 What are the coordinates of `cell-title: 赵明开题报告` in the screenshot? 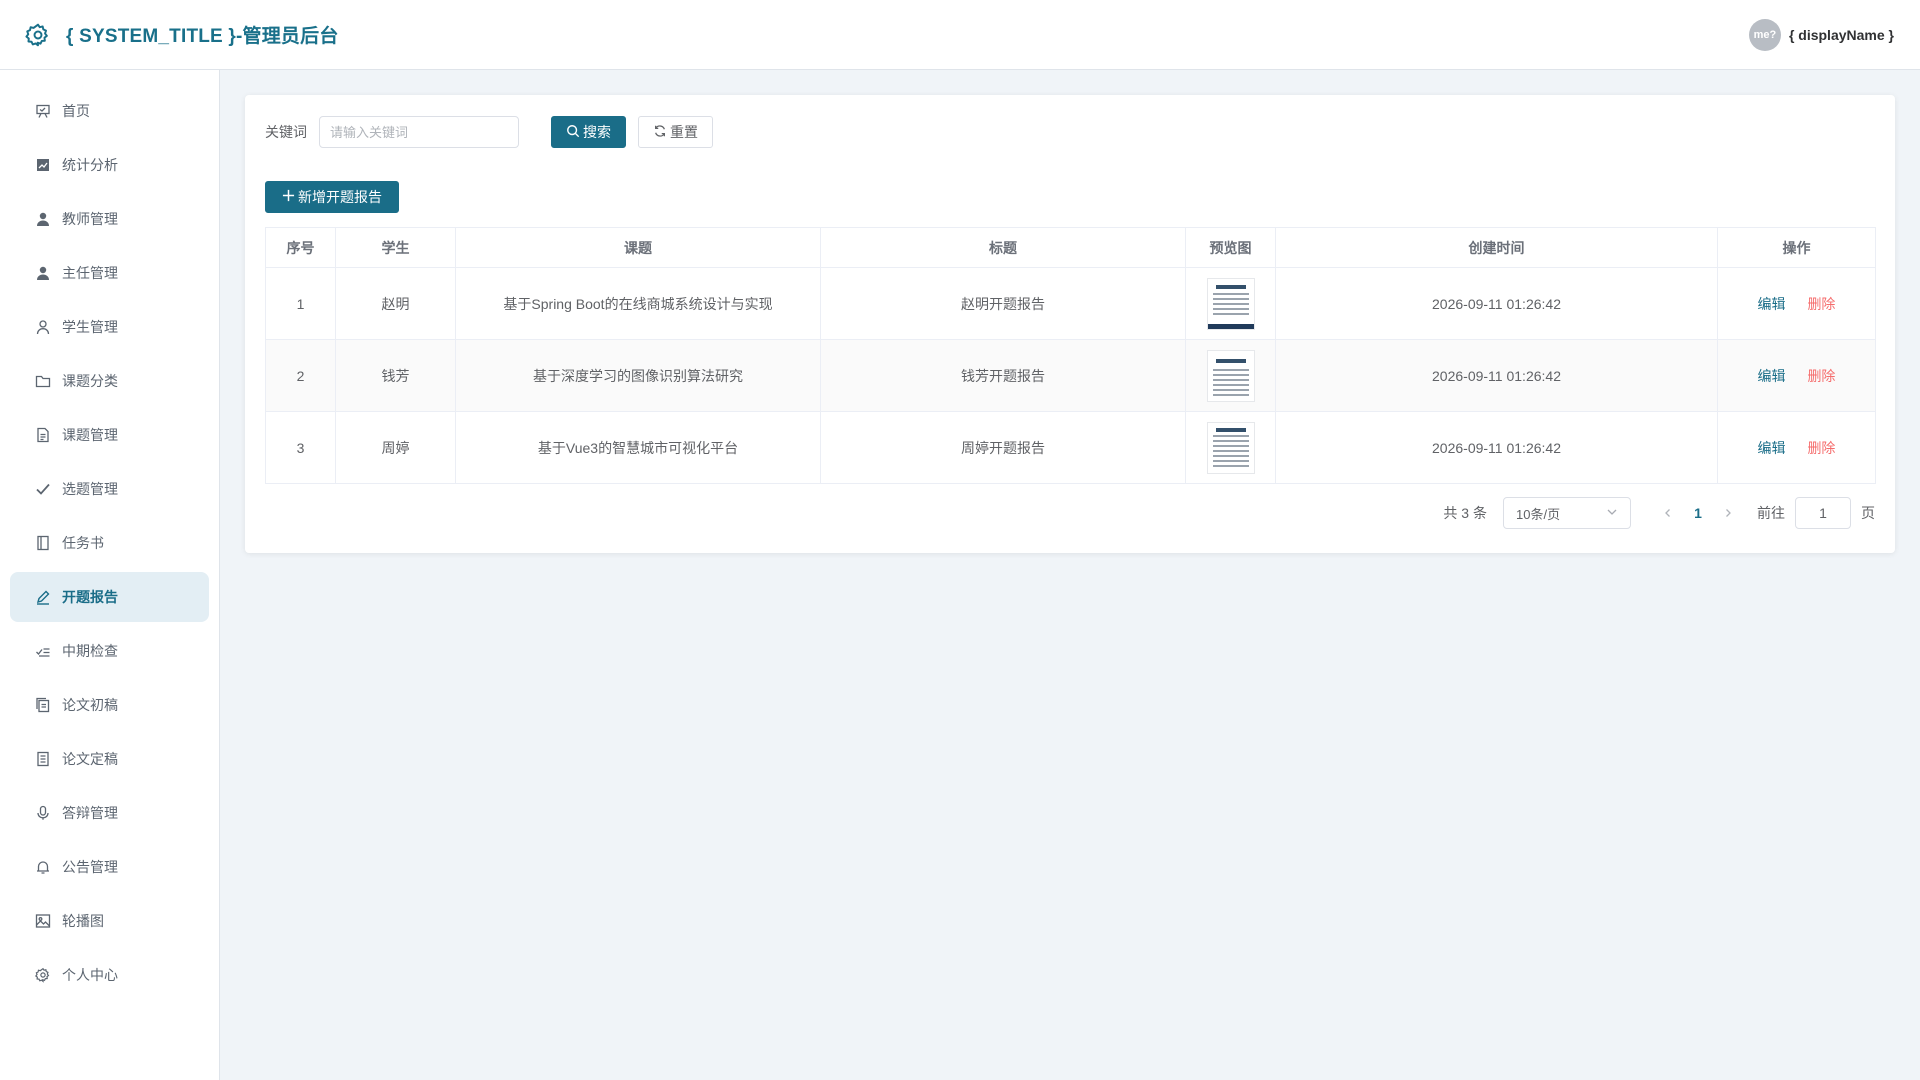 It's located at (1003, 303).